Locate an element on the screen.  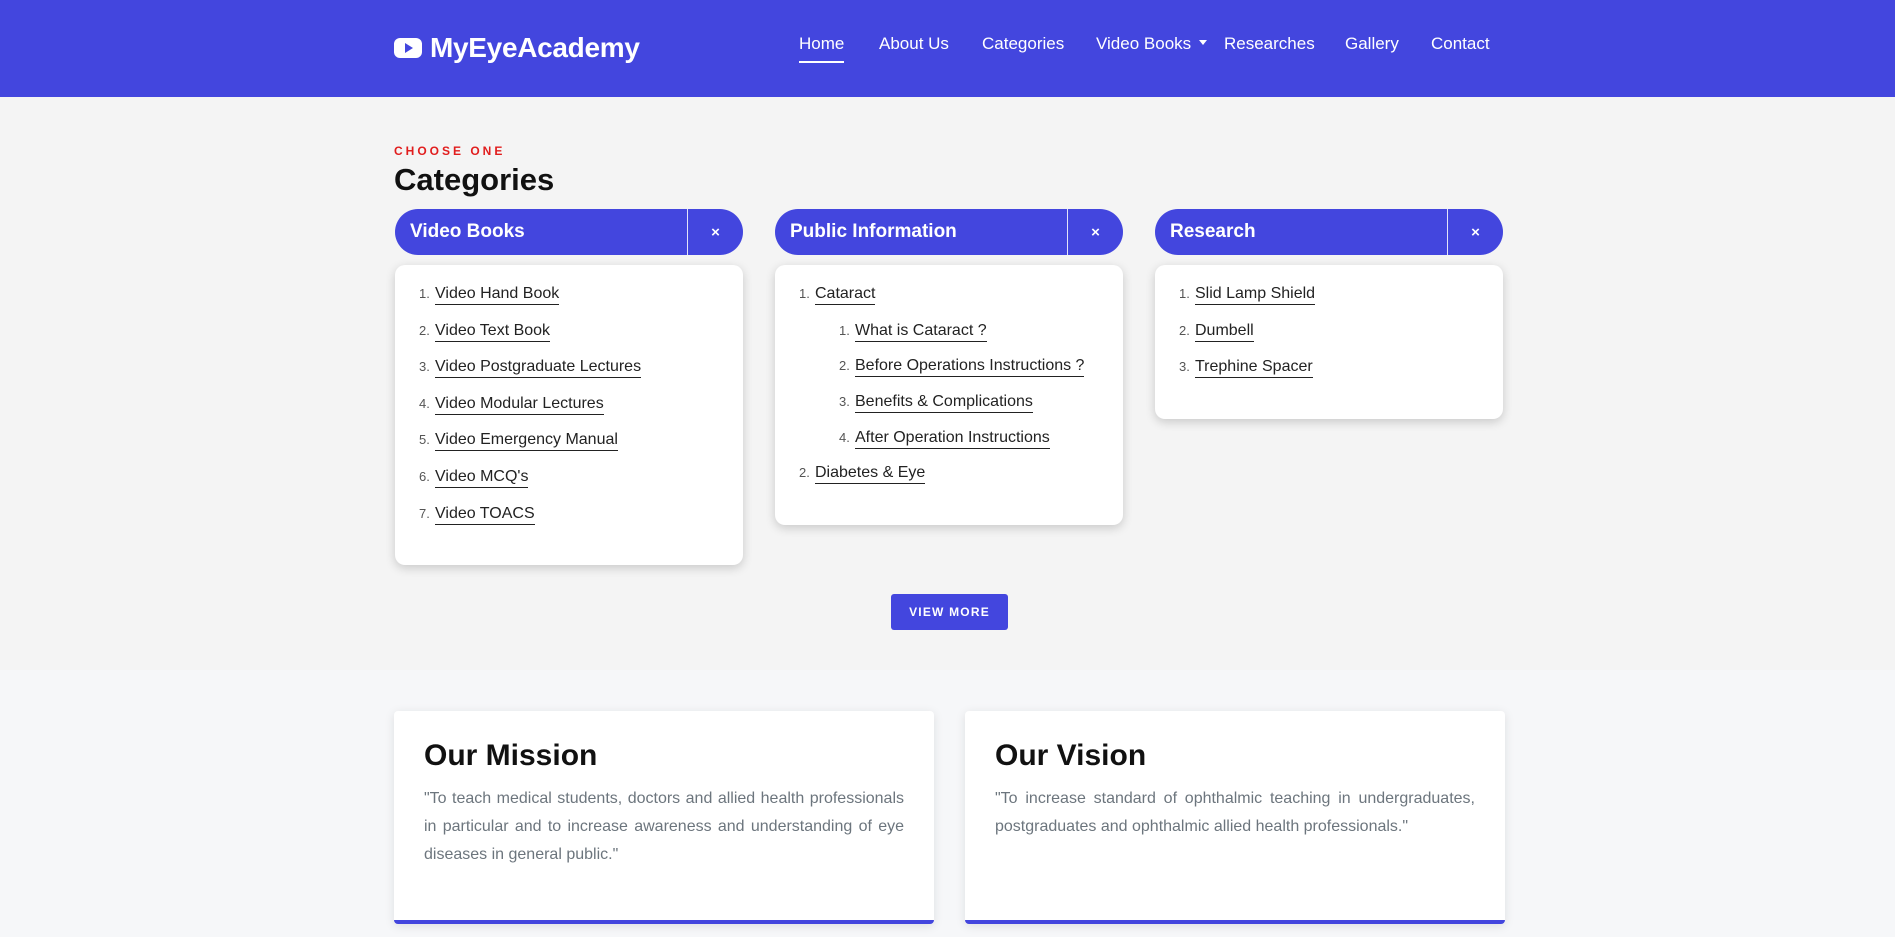
nav-home: Home is located at coordinates (822, 48).